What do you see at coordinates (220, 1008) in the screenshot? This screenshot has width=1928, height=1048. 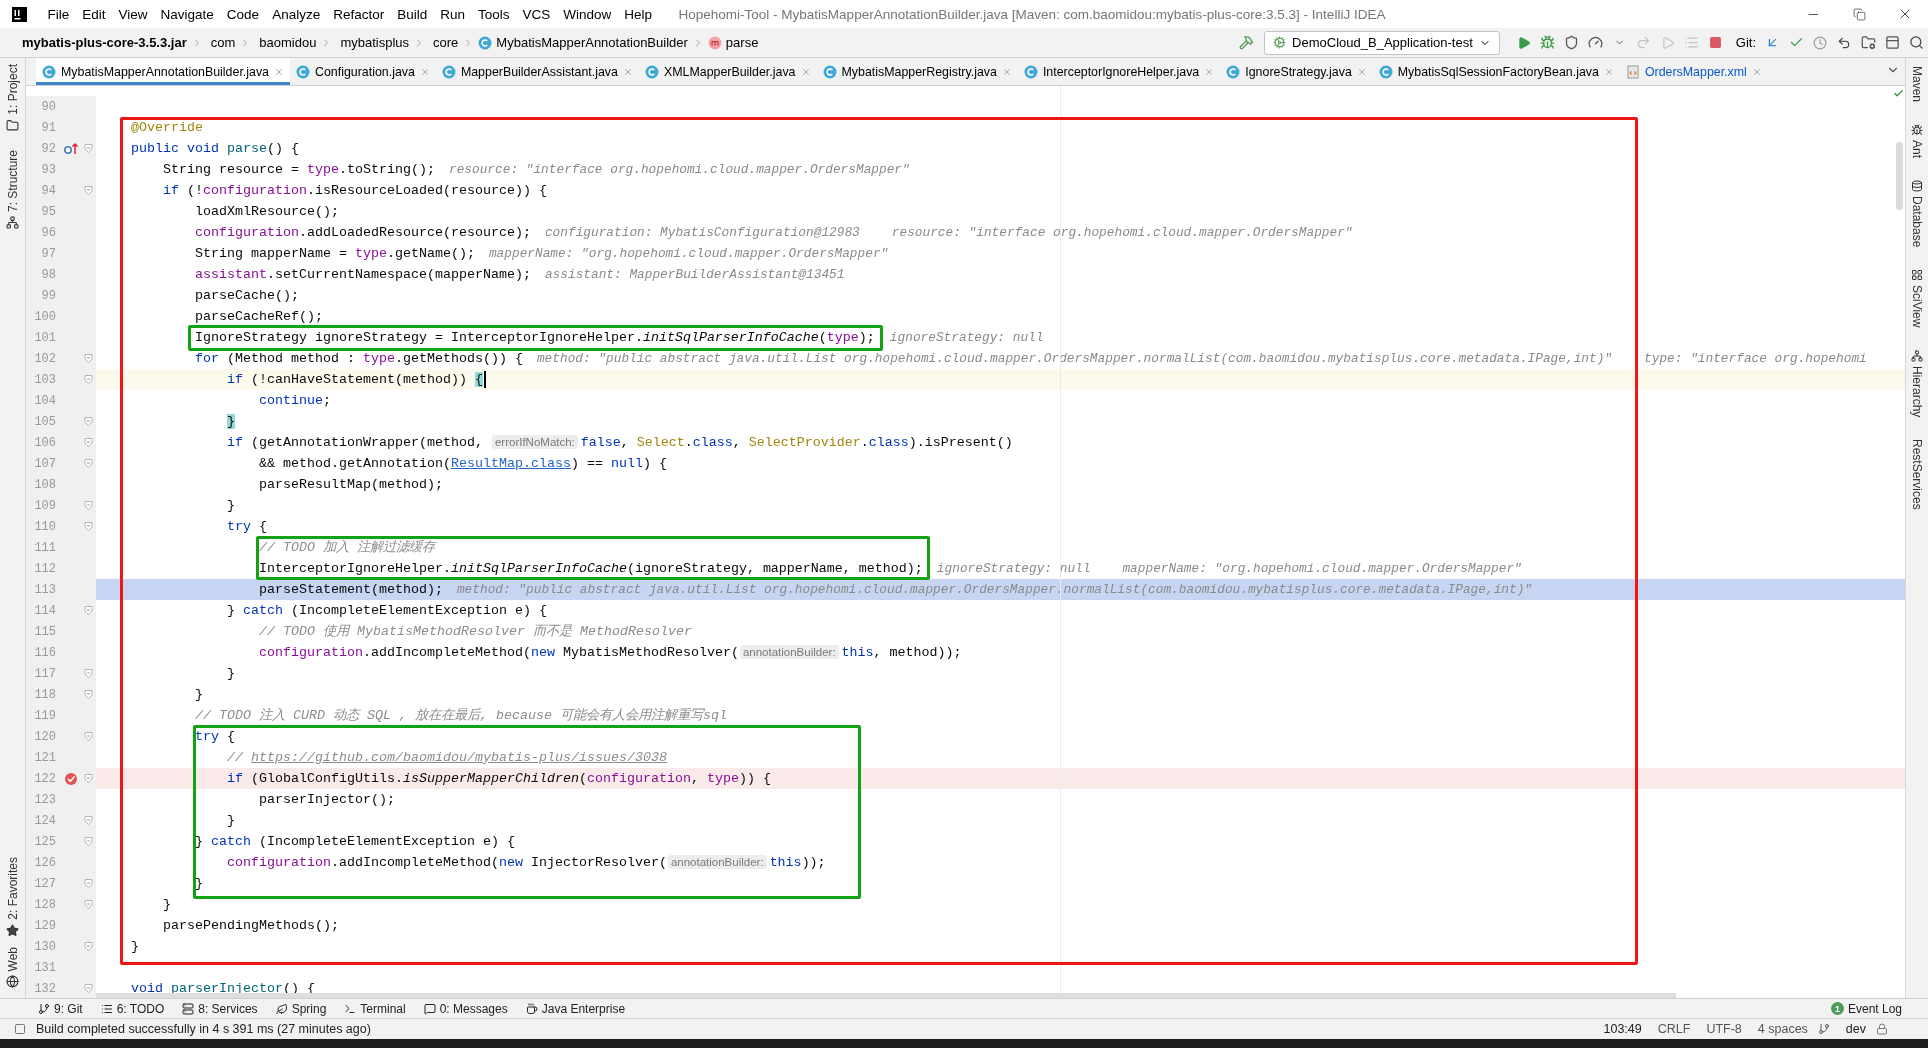 I see `tool-window-button: 8: Services` at bounding box center [220, 1008].